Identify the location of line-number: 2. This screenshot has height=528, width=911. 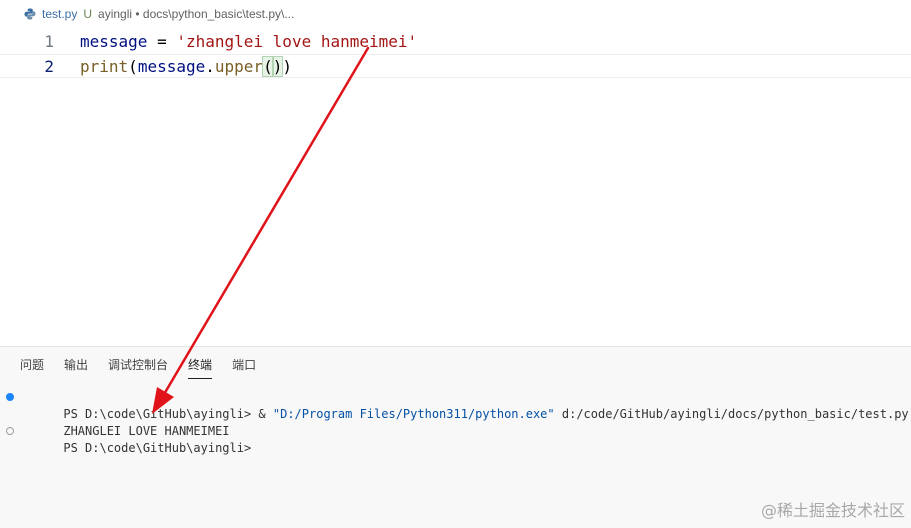
(49, 66).